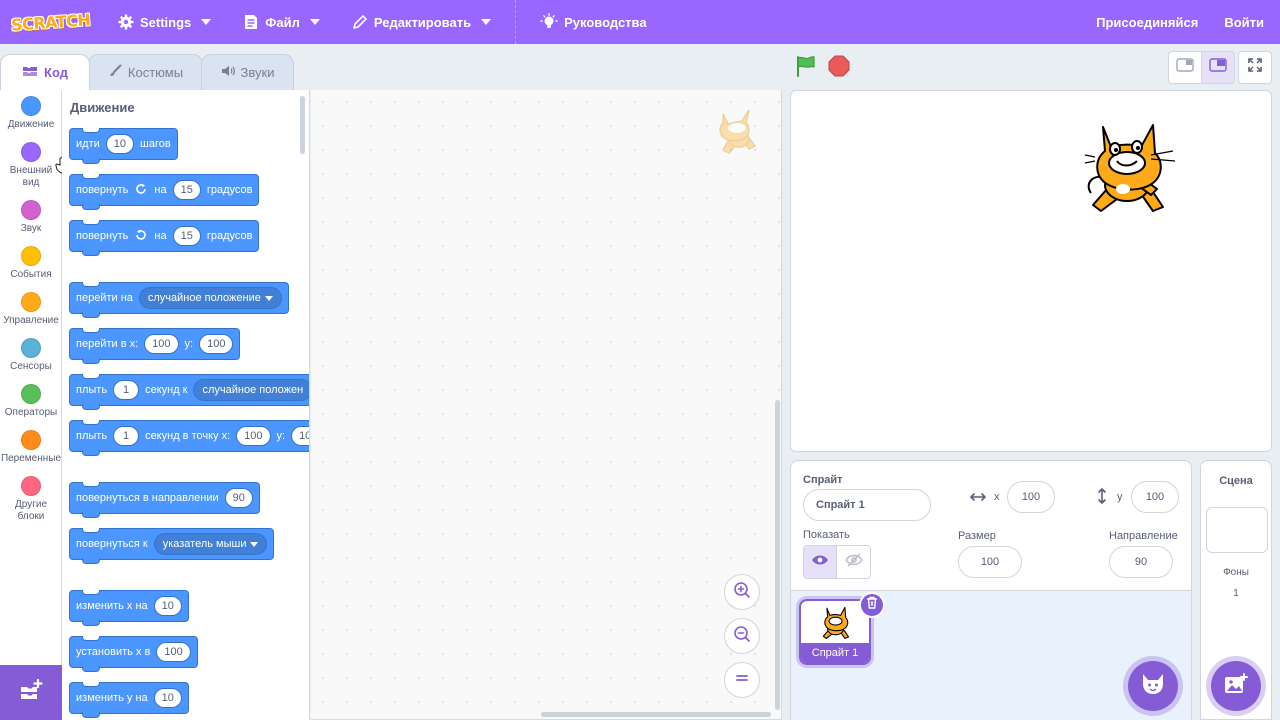 The width and height of the screenshot is (1280, 720). What do you see at coordinates (247, 72) in the screenshot?
I see `tab-sounds: Звуки` at bounding box center [247, 72].